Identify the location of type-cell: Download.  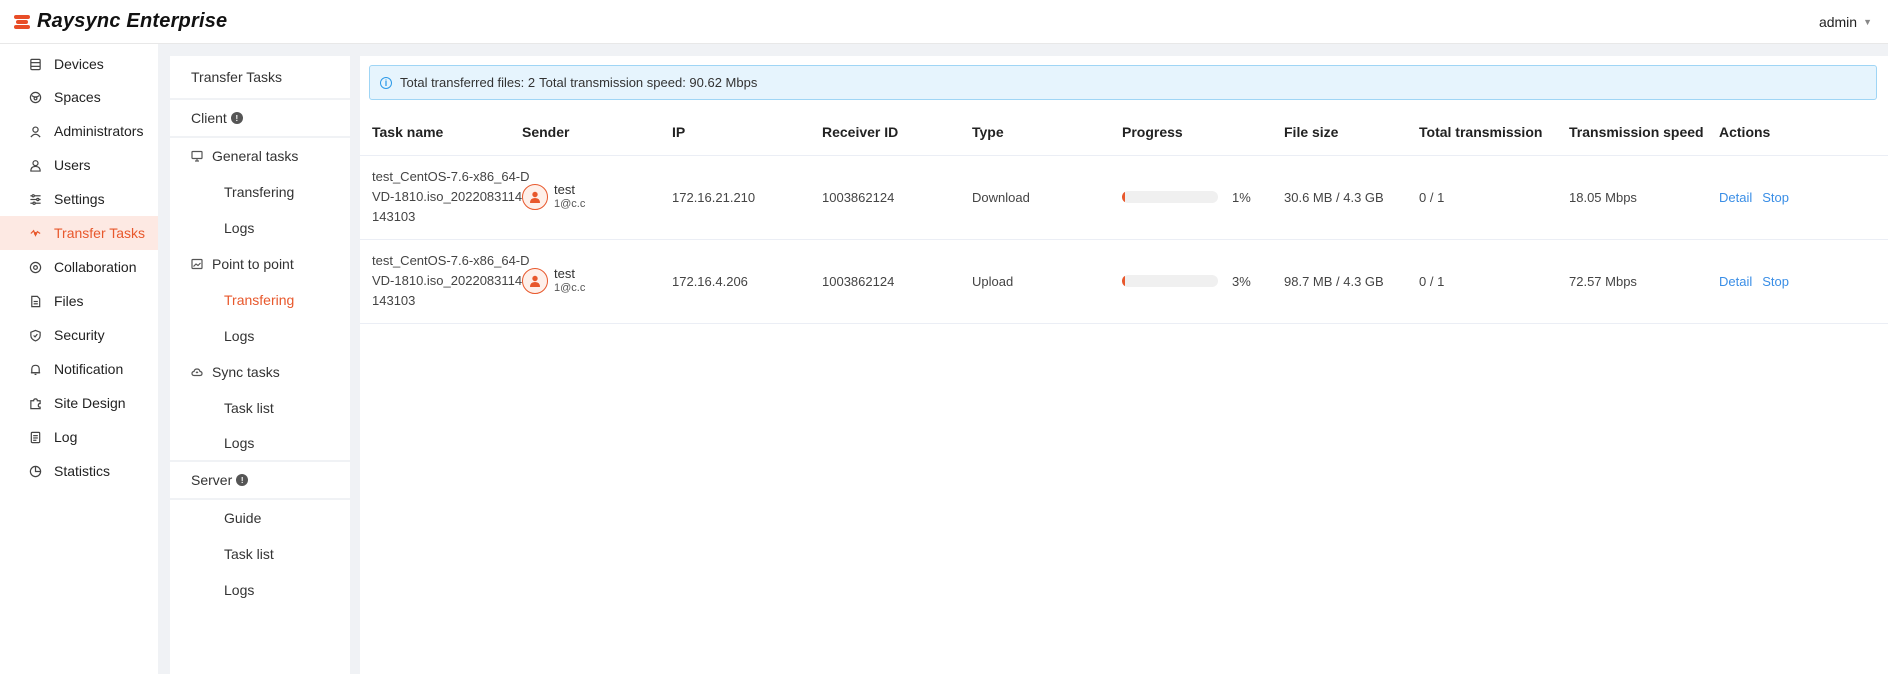
(1035, 197).